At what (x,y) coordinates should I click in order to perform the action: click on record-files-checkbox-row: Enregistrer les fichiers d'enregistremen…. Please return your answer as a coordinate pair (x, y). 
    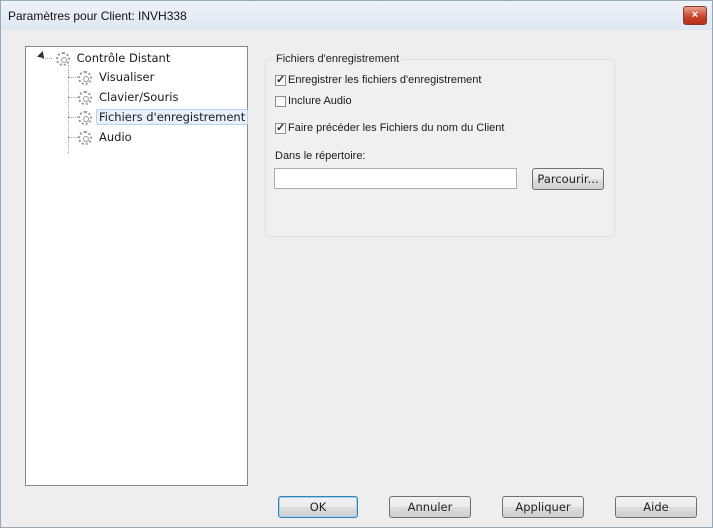
    Looking at the image, I should click on (378, 81).